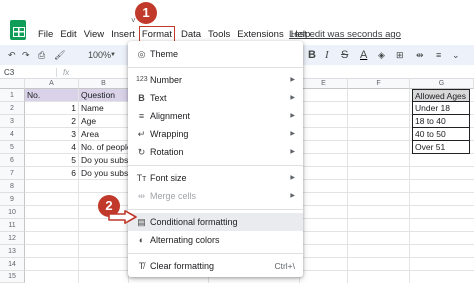 This screenshot has height=283, width=474. What do you see at coordinates (59, 55) in the screenshot?
I see `paint-format-icon: 🖌` at bounding box center [59, 55].